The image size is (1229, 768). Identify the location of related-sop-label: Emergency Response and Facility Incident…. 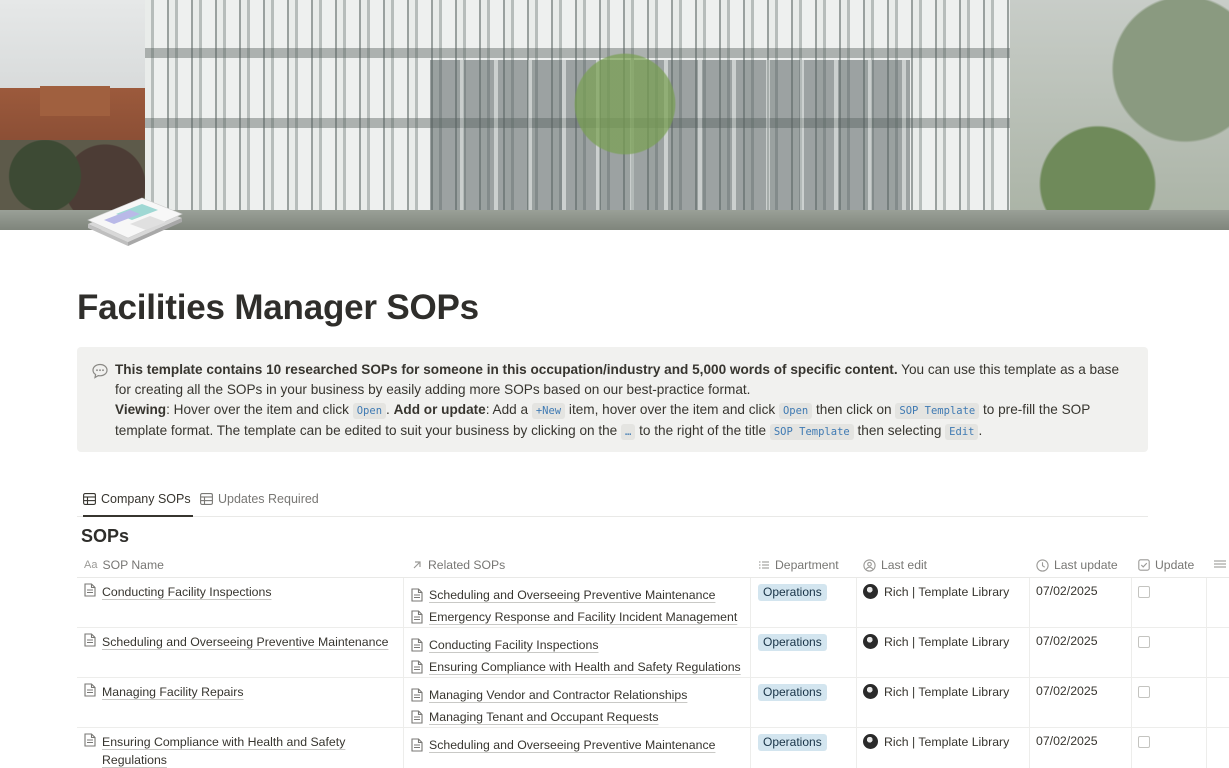
(583, 617).